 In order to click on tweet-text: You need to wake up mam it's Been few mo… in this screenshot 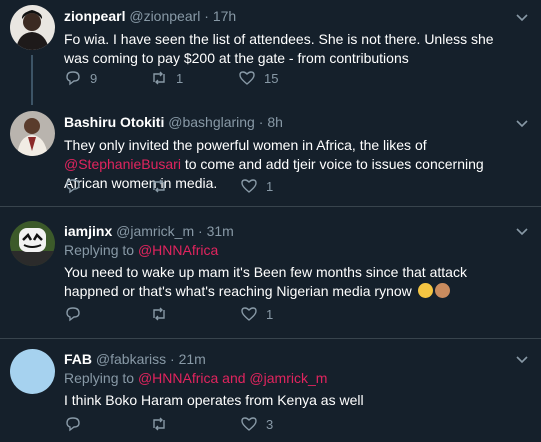, I will do `click(287, 282)`.